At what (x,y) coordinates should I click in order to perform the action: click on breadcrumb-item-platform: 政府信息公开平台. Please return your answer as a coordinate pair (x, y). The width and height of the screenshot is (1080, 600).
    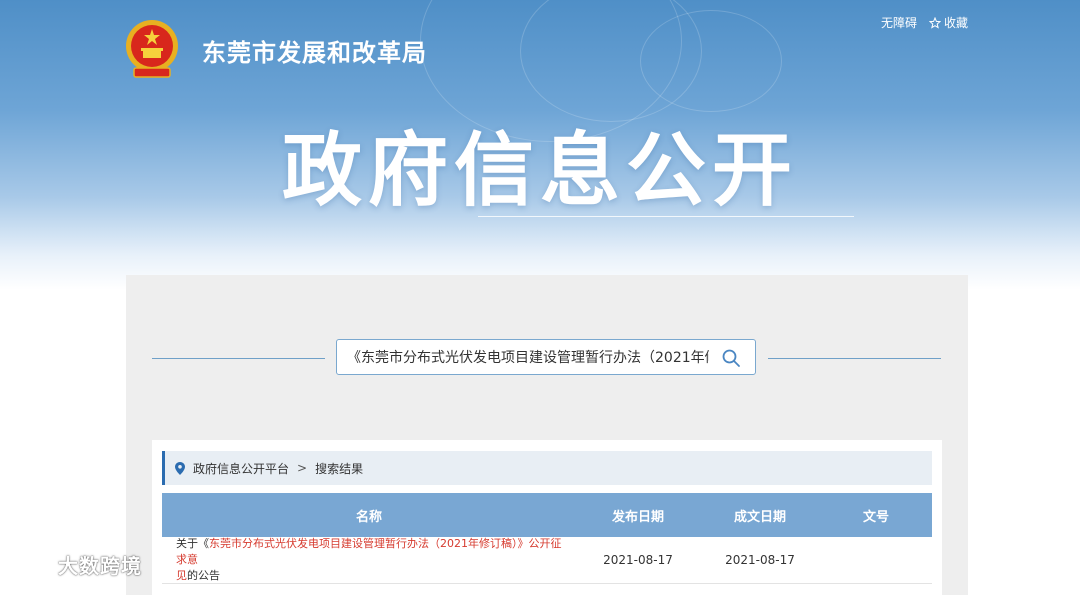
    Looking at the image, I should click on (241, 468).